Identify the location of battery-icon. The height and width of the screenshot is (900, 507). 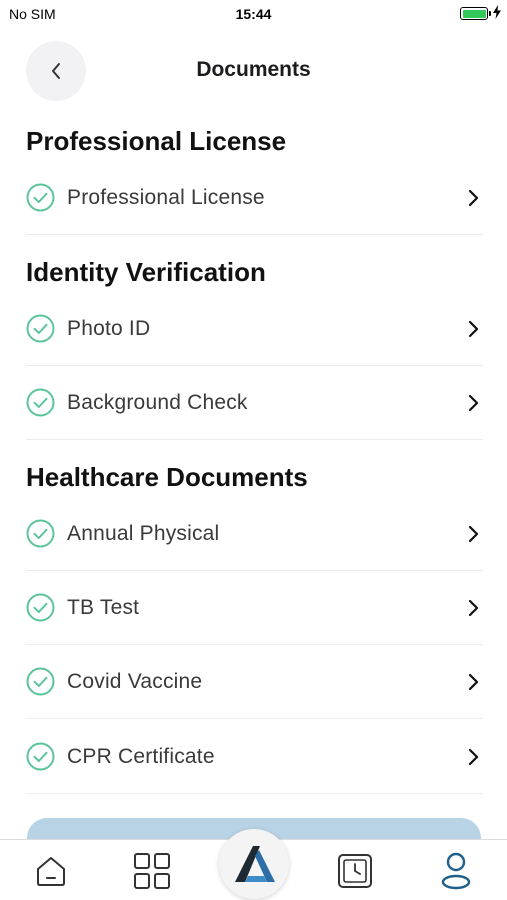
(475, 13).